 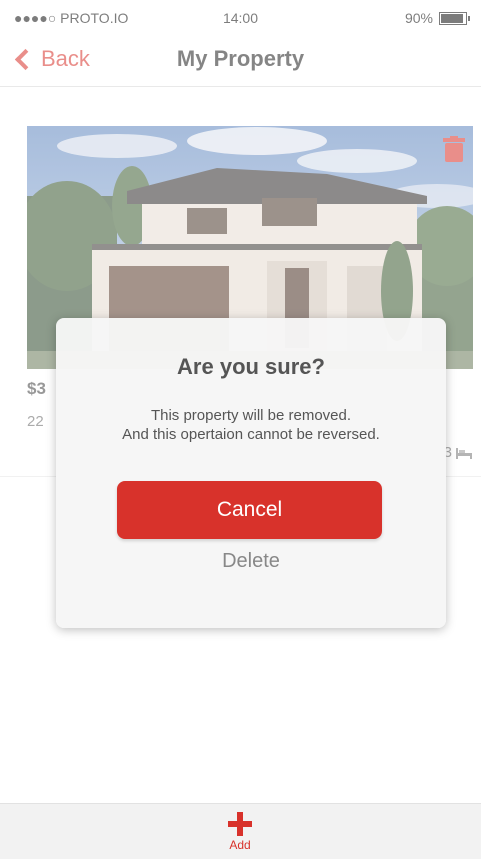 I want to click on add-label: Add, so click(x=240, y=845).